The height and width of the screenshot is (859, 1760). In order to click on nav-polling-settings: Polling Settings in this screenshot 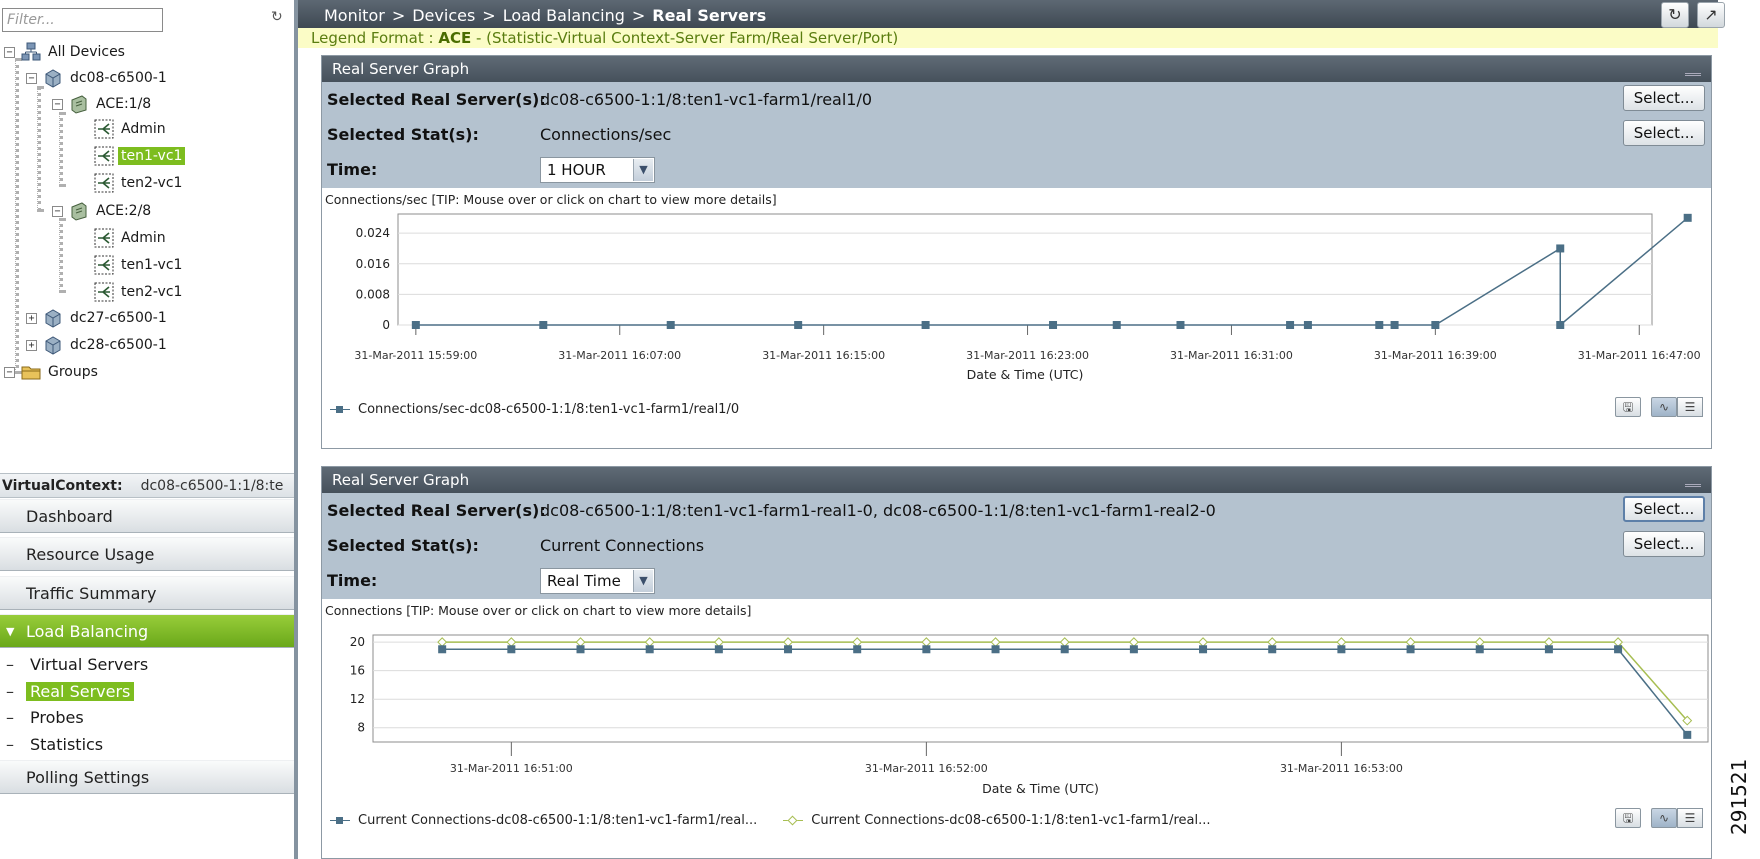, I will do `click(147, 777)`.